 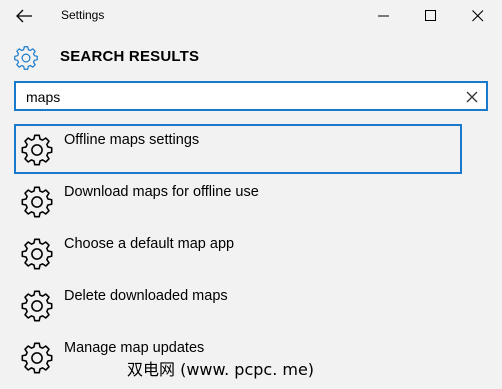 What do you see at coordinates (130, 56) in the screenshot?
I see `page-title: SEARCH RESULTS` at bounding box center [130, 56].